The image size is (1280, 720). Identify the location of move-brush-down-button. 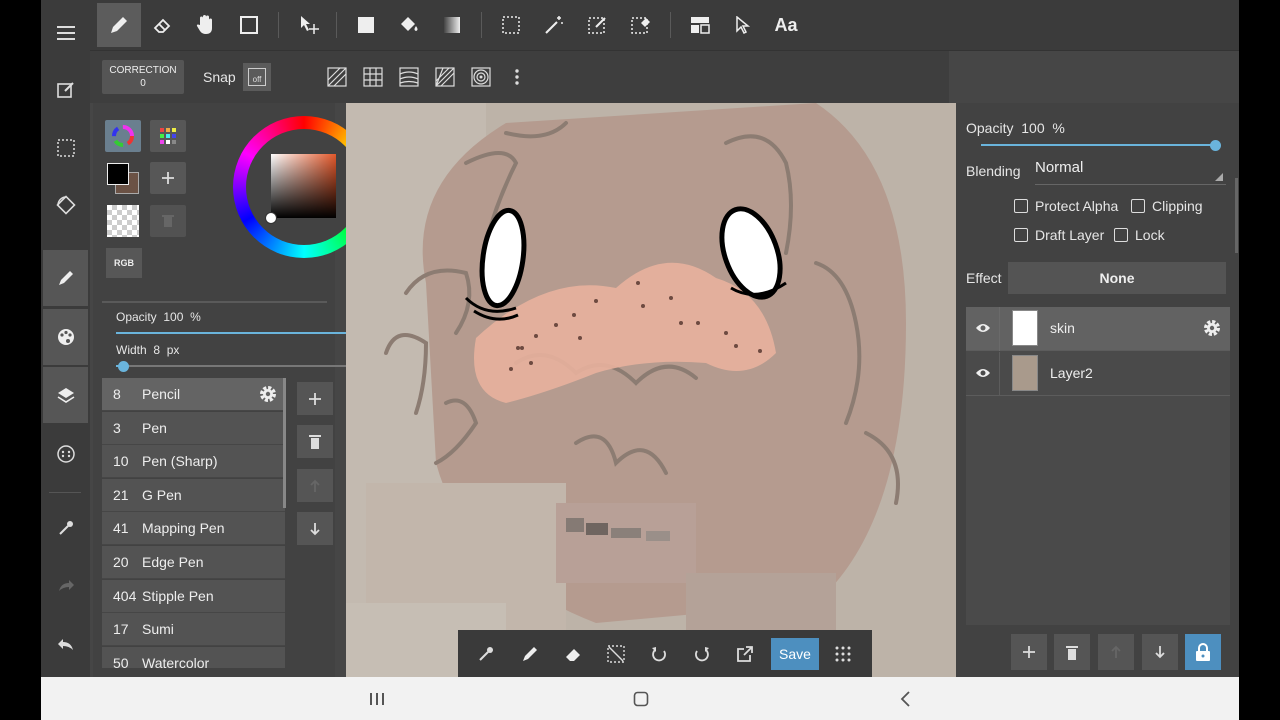
(315, 528).